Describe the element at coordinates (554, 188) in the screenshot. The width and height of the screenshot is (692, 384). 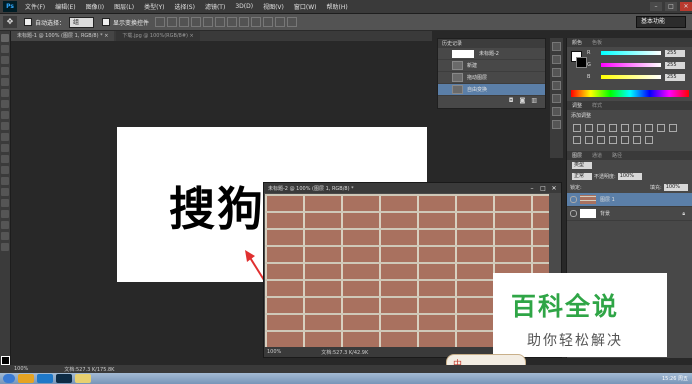
I see `floating-close-button: ✕` at that location.